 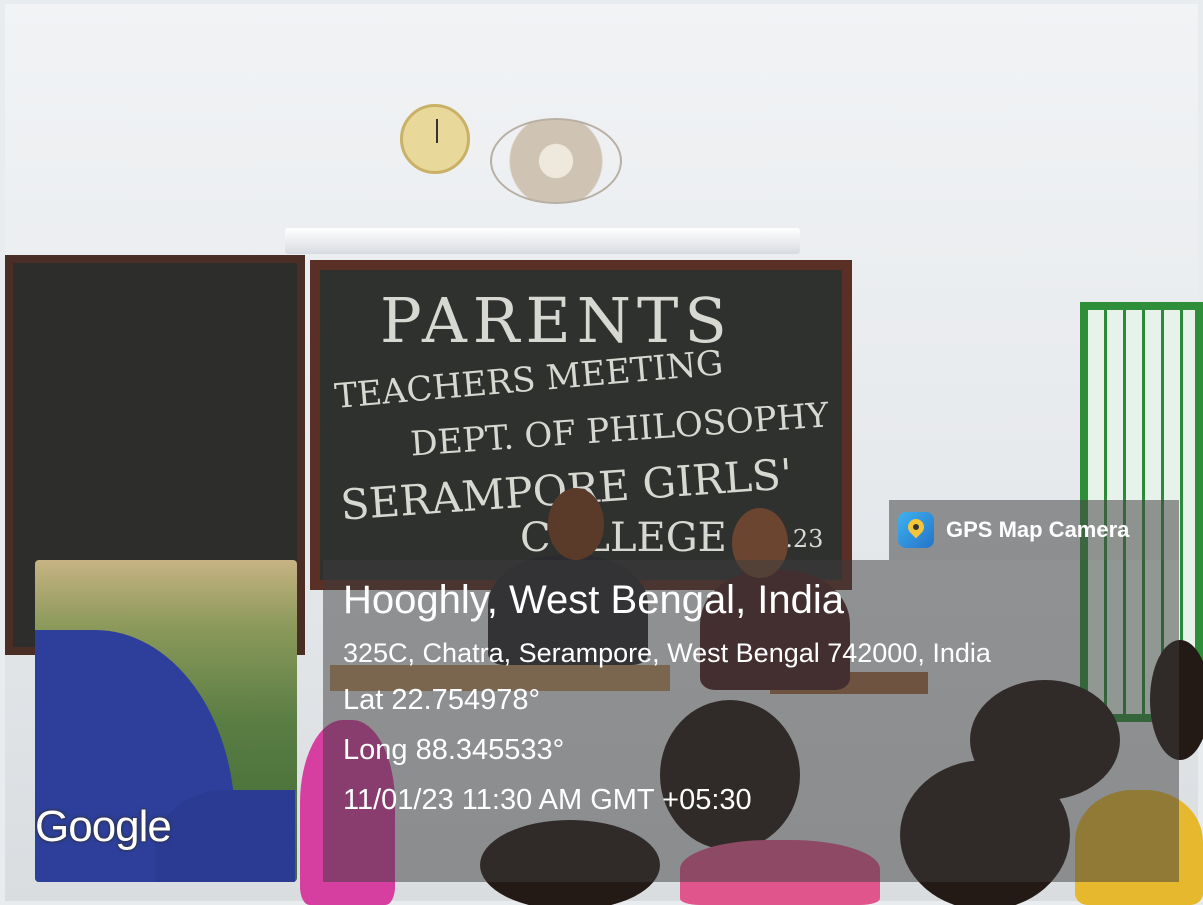 What do you see at coordinates (547, 800) in the screenshot?
I see `timestamp-text: 11/01/23 11:30 AM GMT +05:30` at bounding box center [547, 800].